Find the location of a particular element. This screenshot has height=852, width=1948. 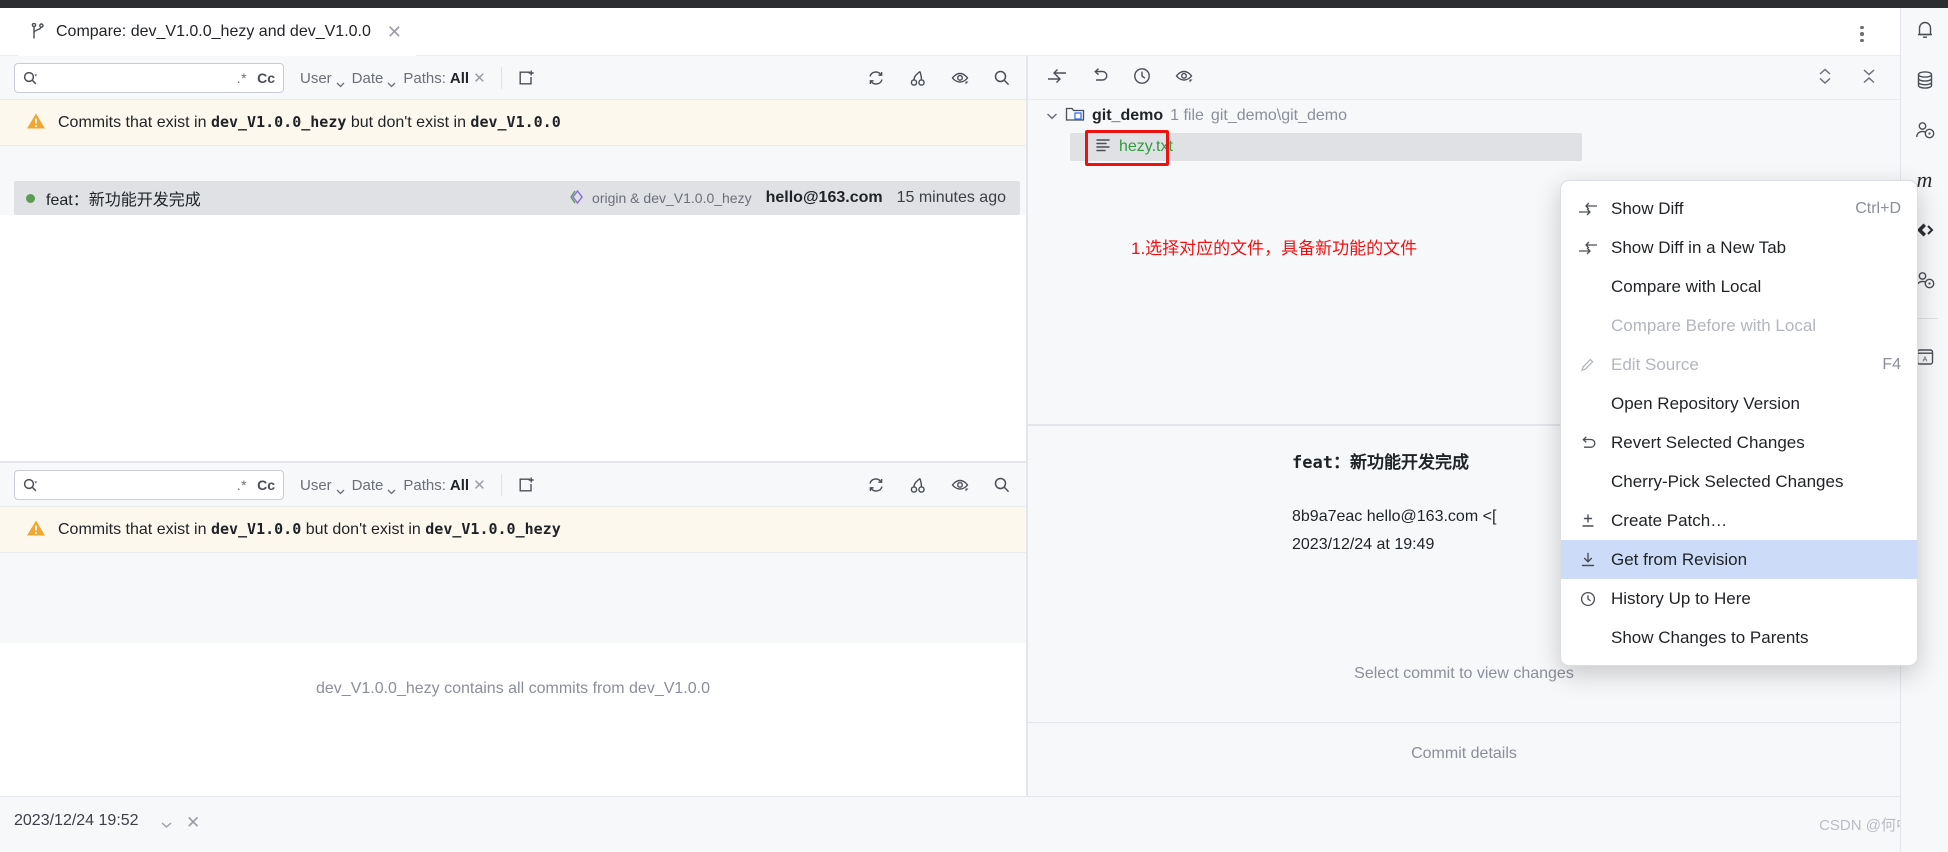

bottom-log-list-empty-area is located at coordinates (513, 719).